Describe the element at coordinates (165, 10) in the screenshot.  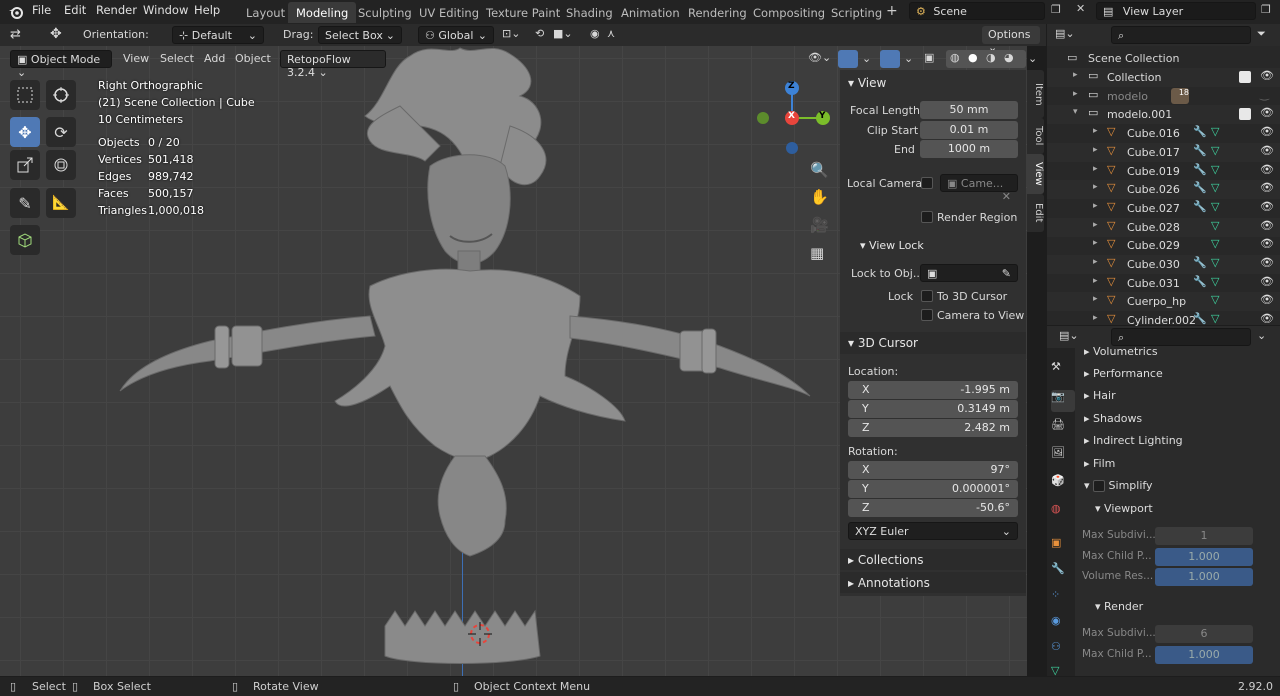
I see `menu-window: Window` at that location.